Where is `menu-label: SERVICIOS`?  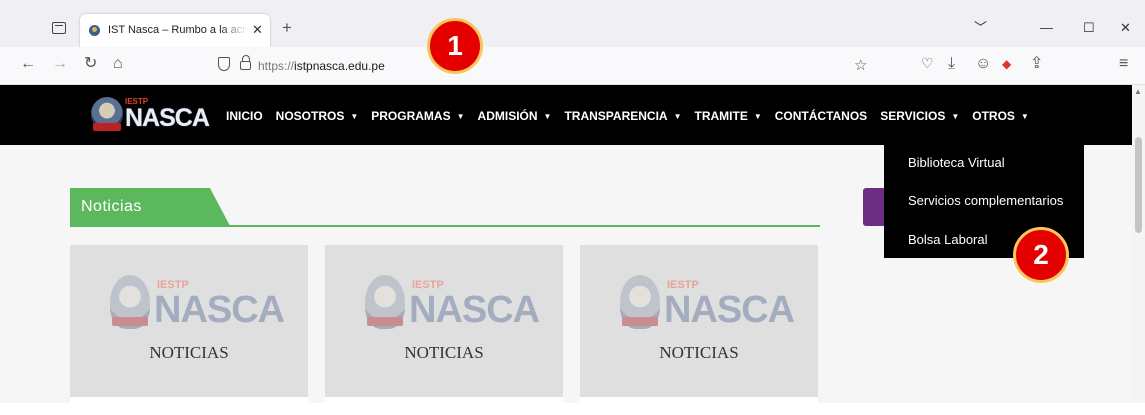 menu-label: SERVICIOS is located at coordinates (913, 116).